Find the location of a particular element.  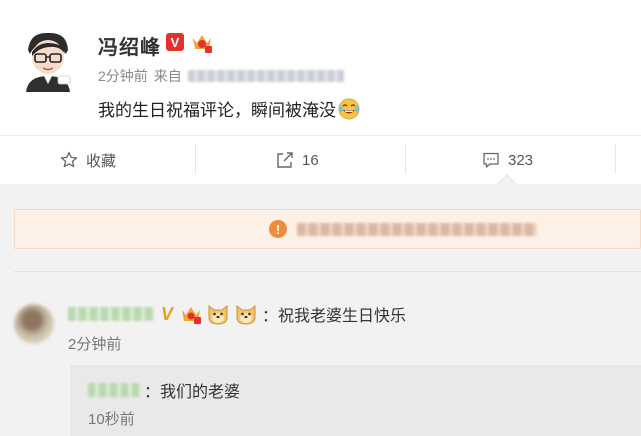

verified-v-icon: V is located at coordinates (166, 313).